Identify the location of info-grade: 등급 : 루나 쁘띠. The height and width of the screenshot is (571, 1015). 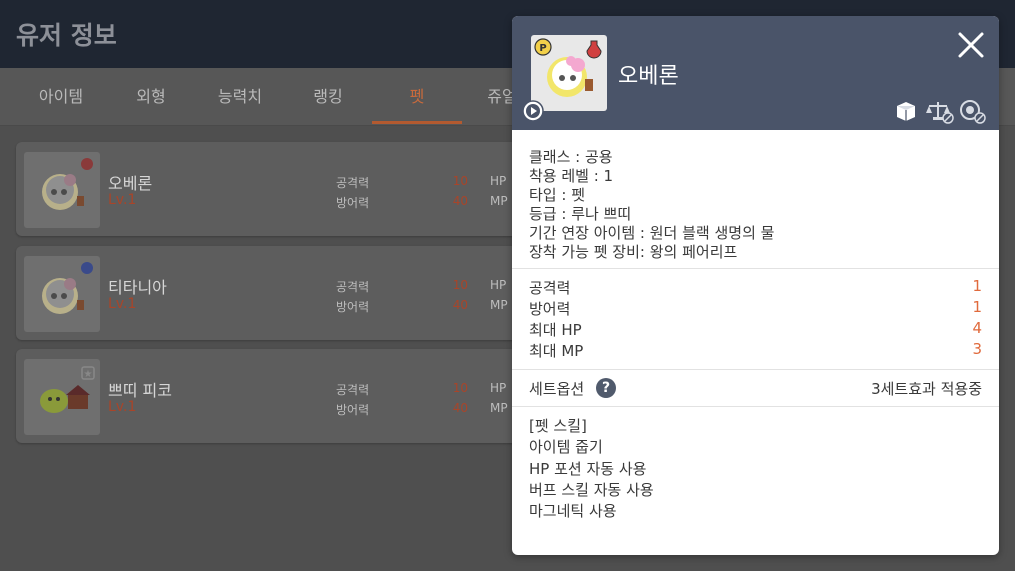
(580, 214).